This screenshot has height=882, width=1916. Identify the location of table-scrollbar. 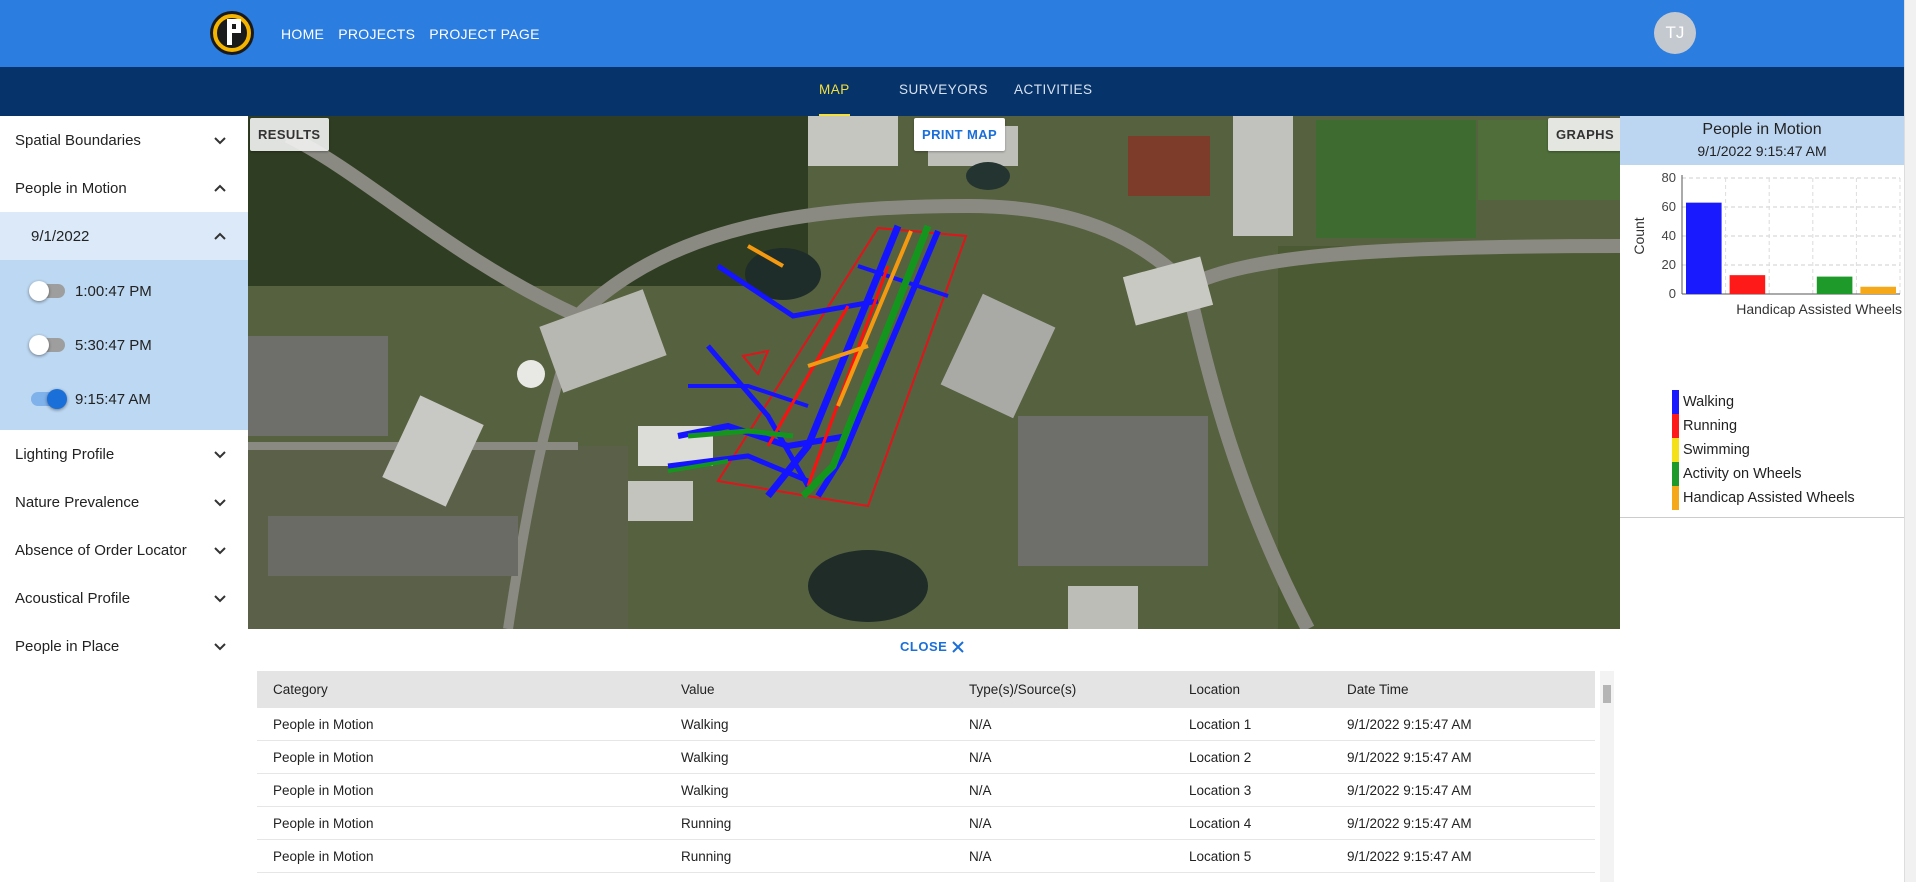
(1607, 776).